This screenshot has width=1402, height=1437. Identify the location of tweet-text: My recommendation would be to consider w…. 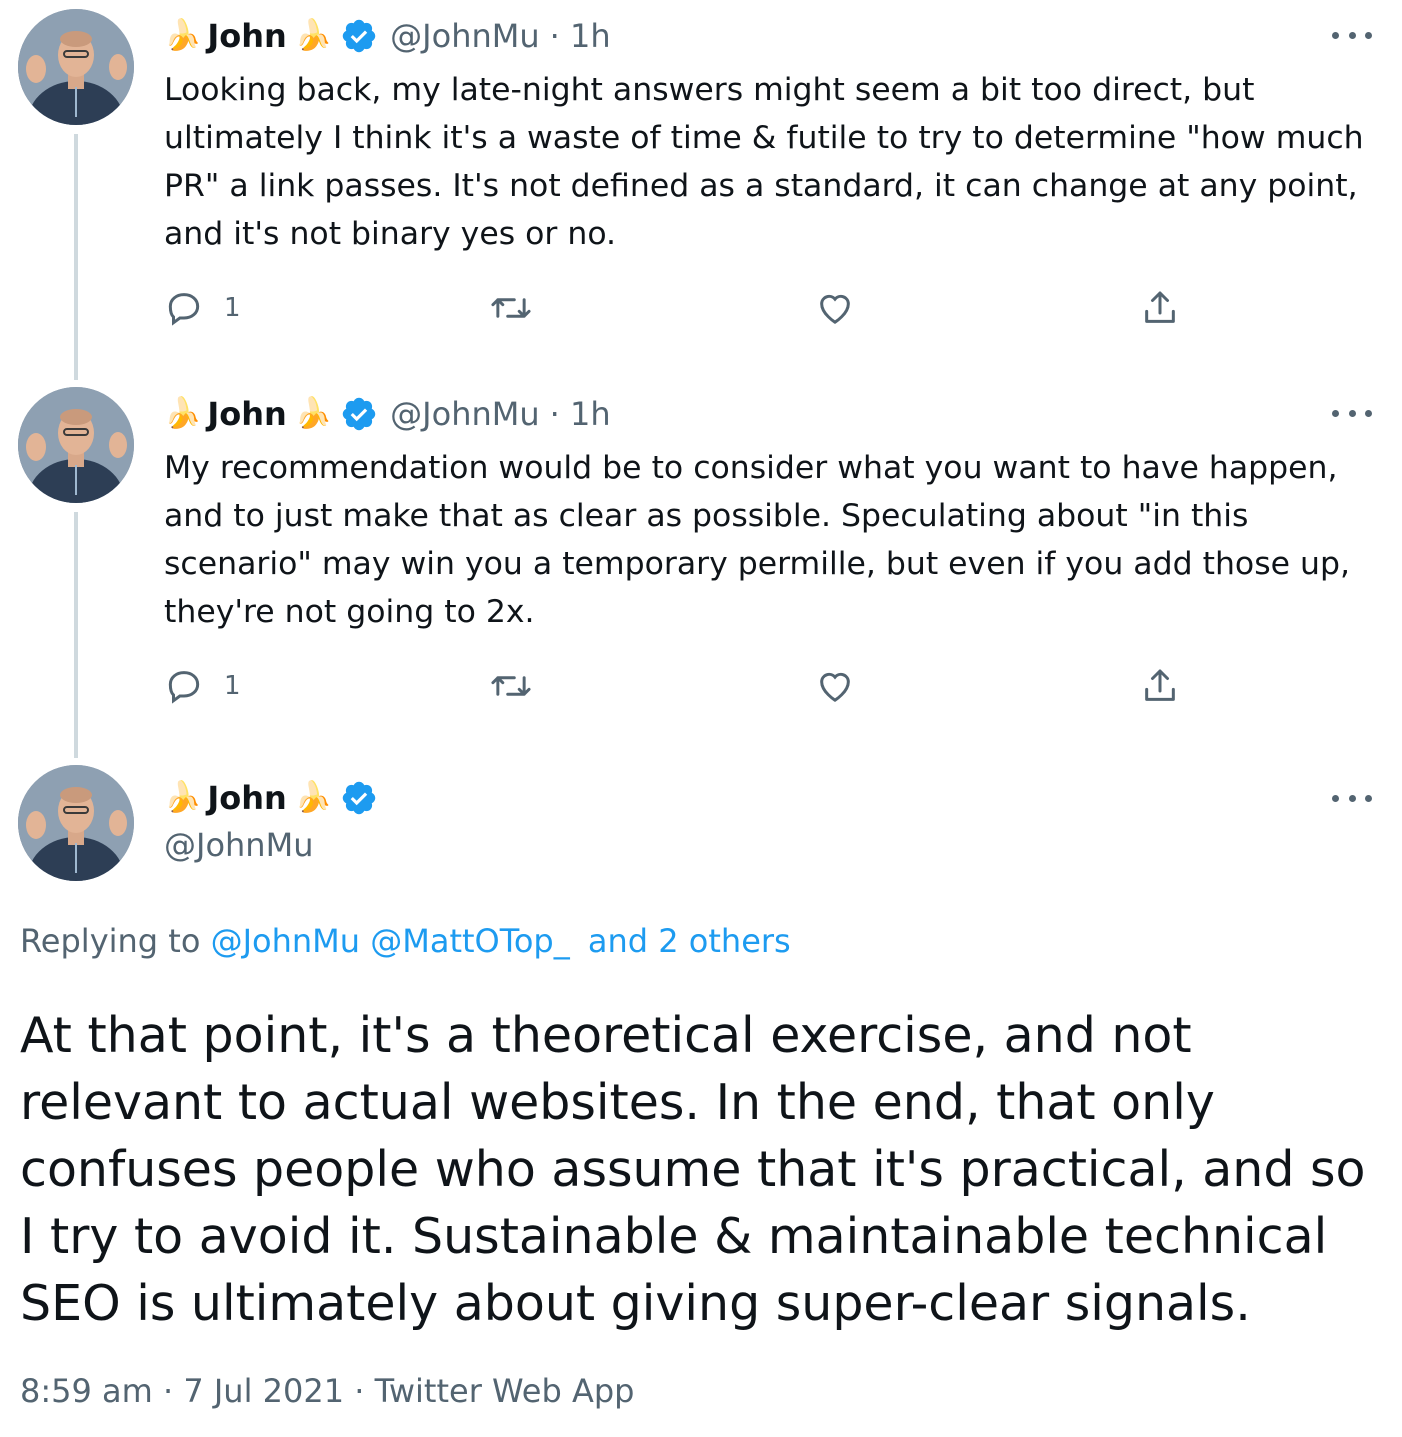
(757, 540).